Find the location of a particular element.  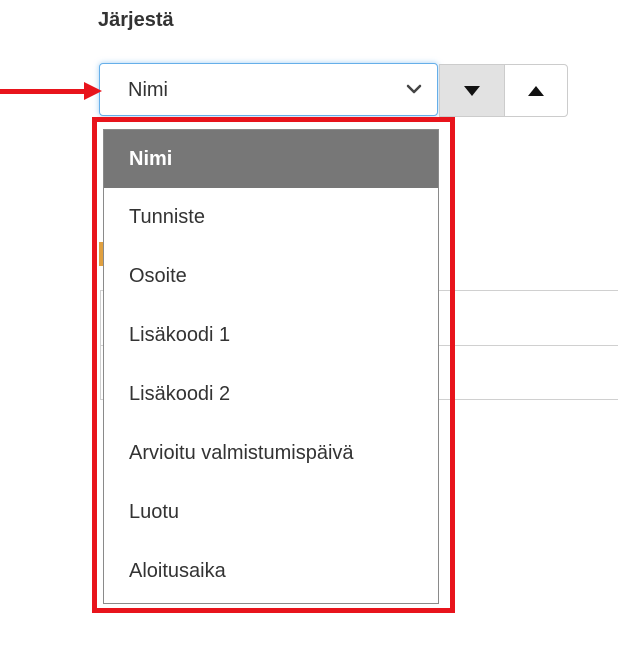

sort-descending-button is located at coordinates (472, 90).